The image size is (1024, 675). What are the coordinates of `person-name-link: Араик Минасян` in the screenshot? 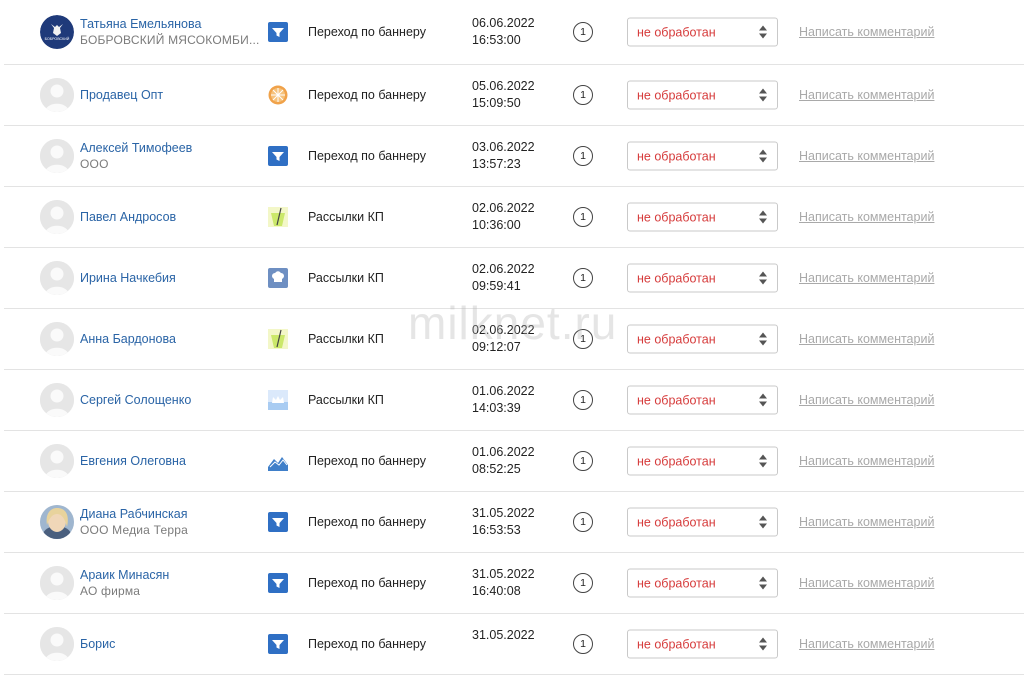 It's located at (170, 575).